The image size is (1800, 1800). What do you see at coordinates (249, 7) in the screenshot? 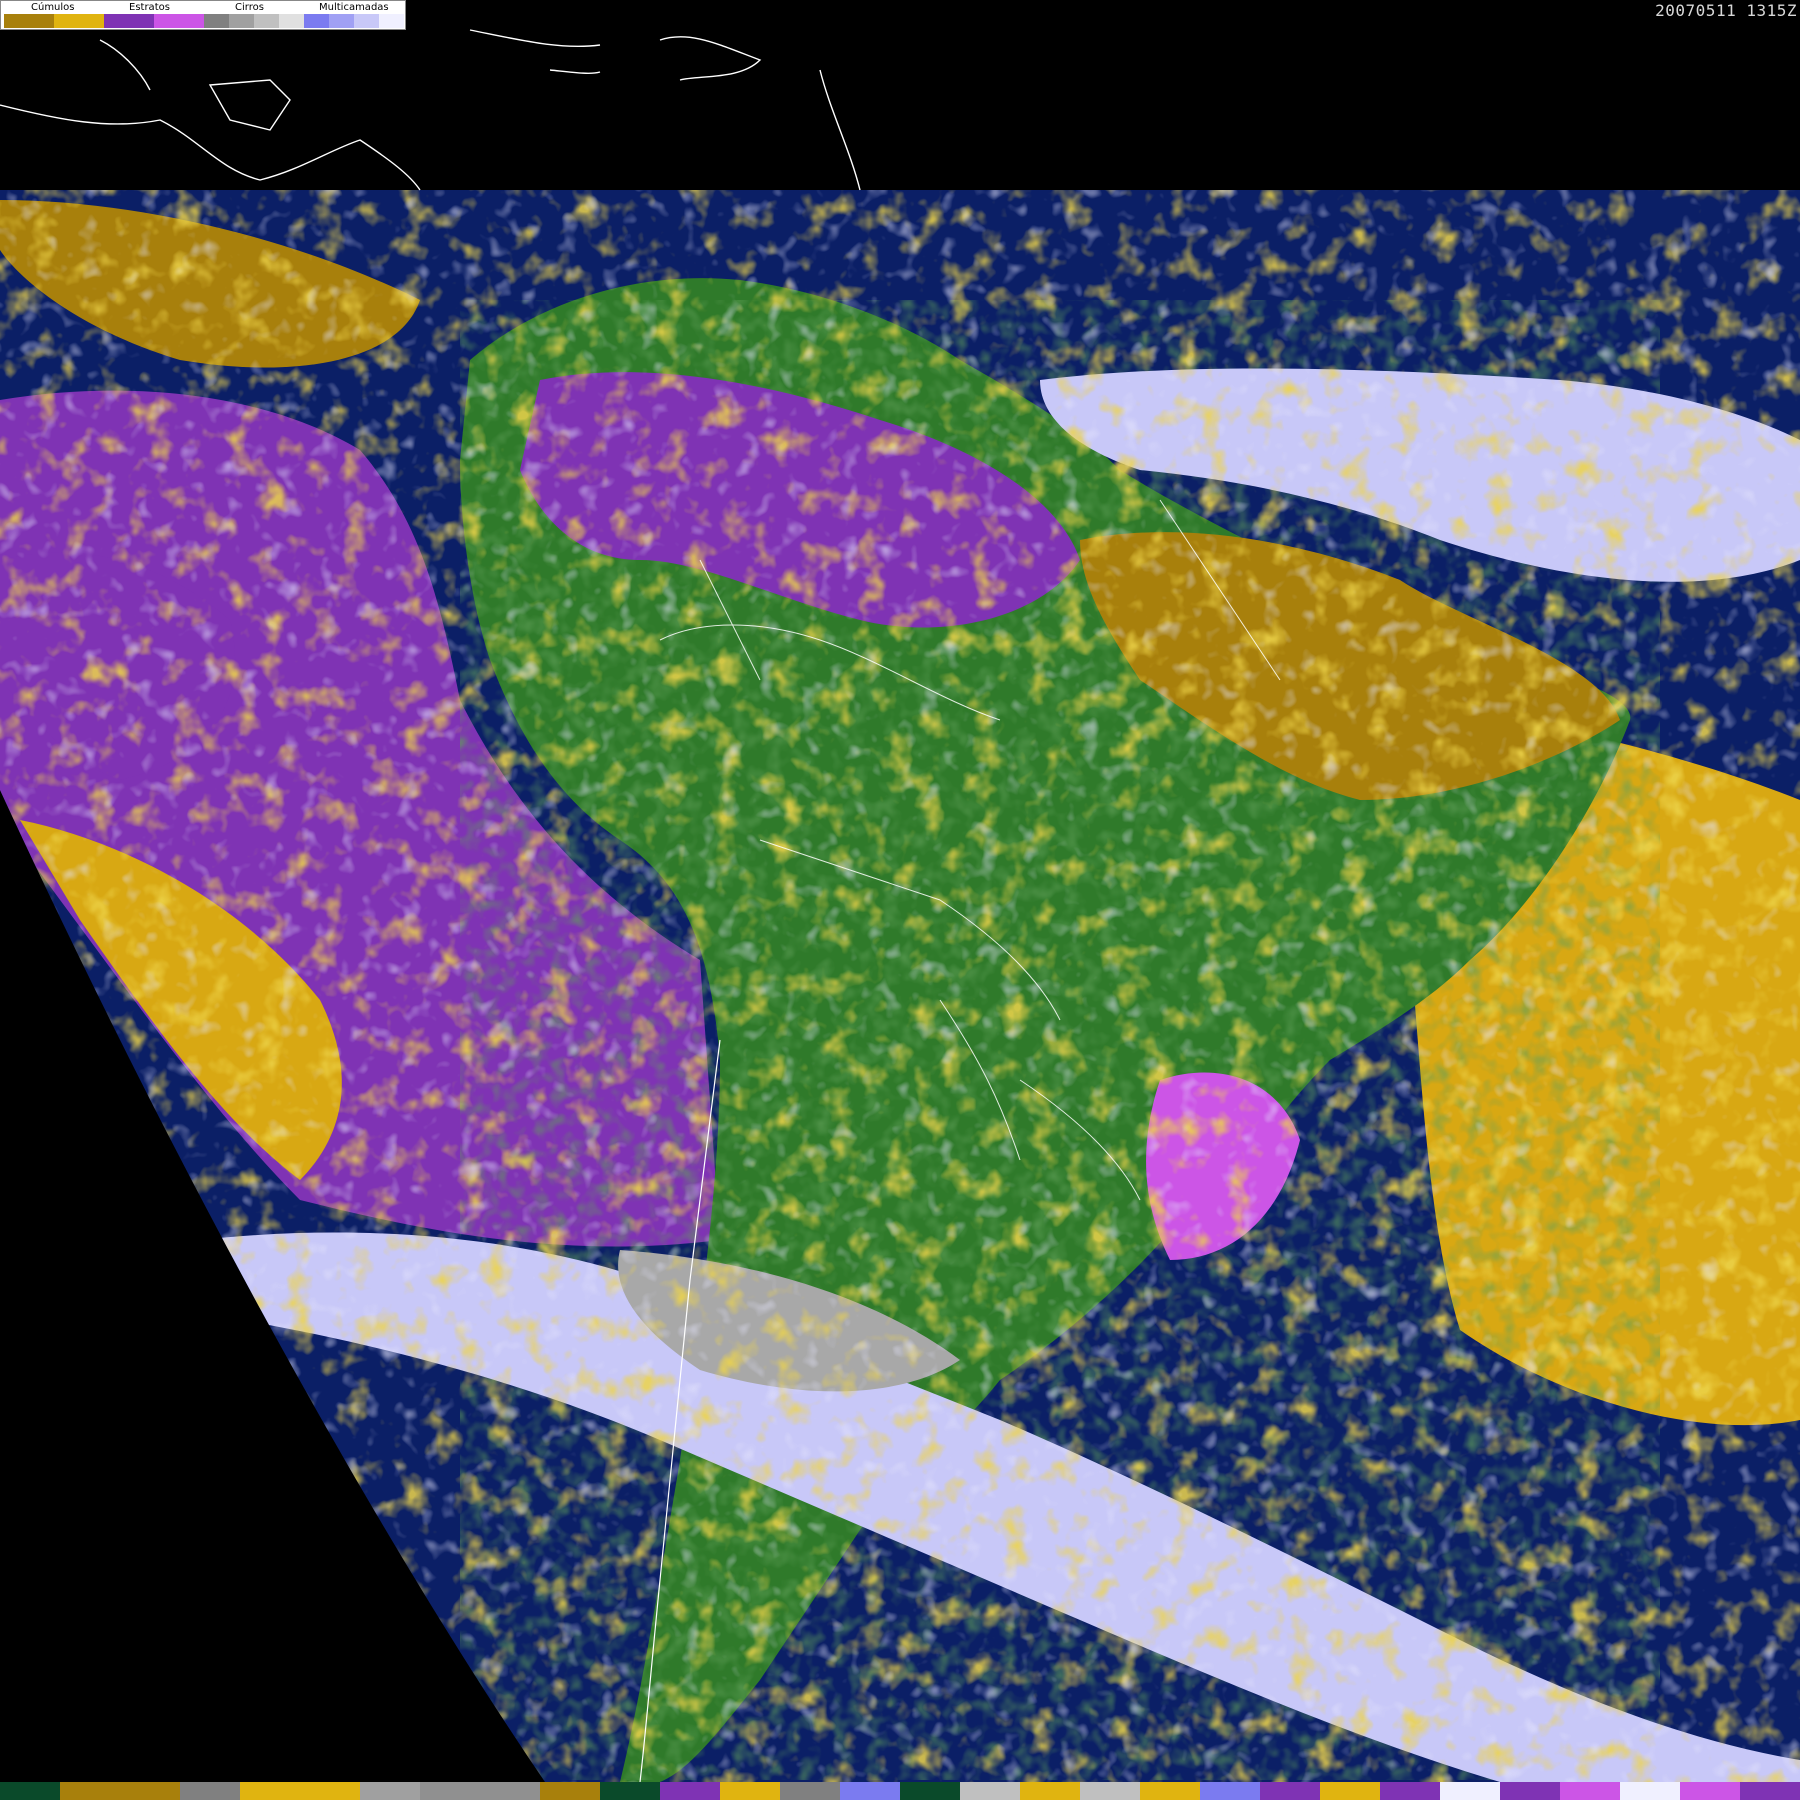
I see `legend-label-2: Cirros` at bounding box center [249, 7].